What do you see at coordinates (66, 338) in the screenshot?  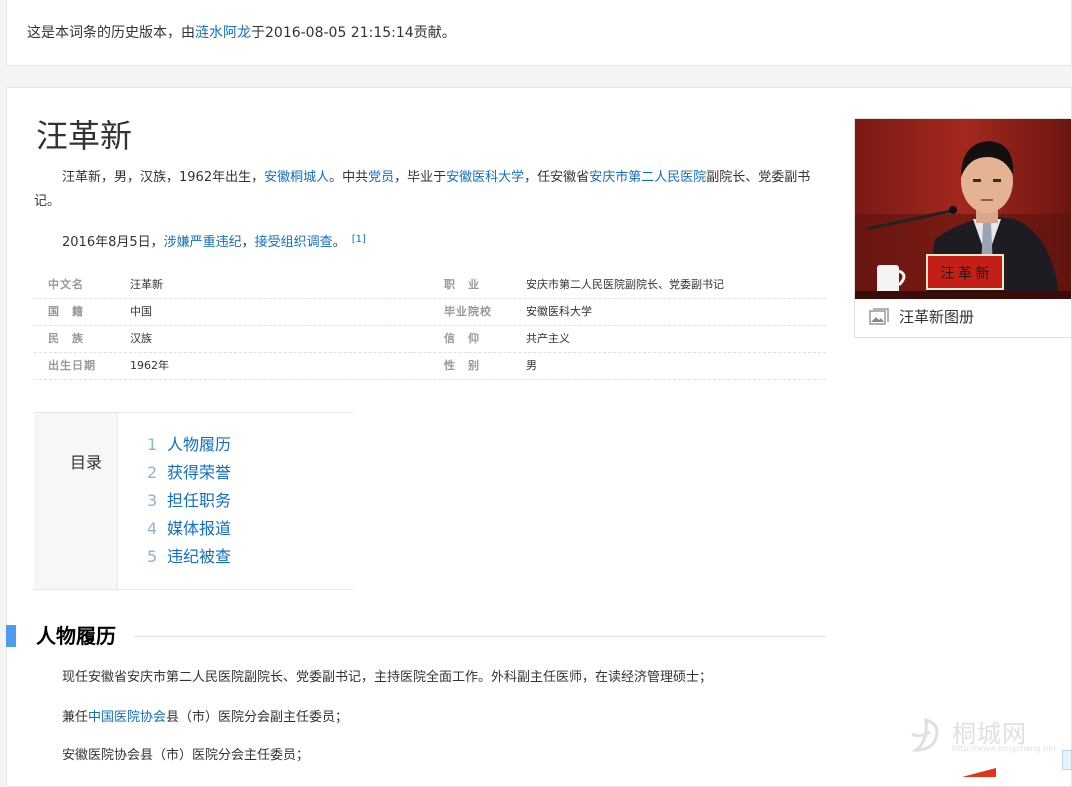 I see `info-key: 民 族` at bounding box center [66, 338].